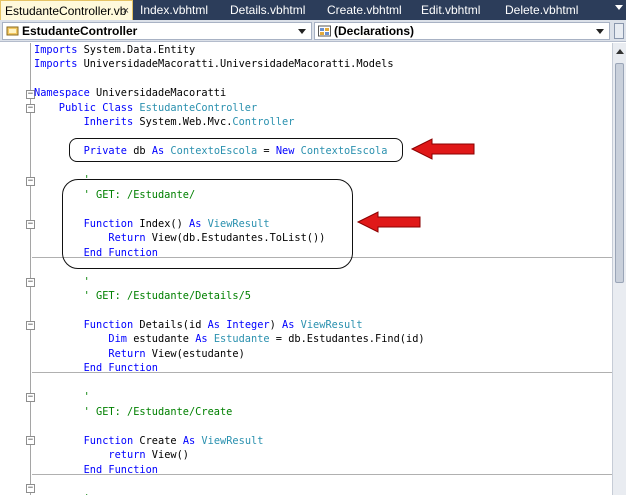  Describe the element at coordinates (133, 411) in the screenshot. I see `comment: ' GET: /Estudante/Create` at that location.